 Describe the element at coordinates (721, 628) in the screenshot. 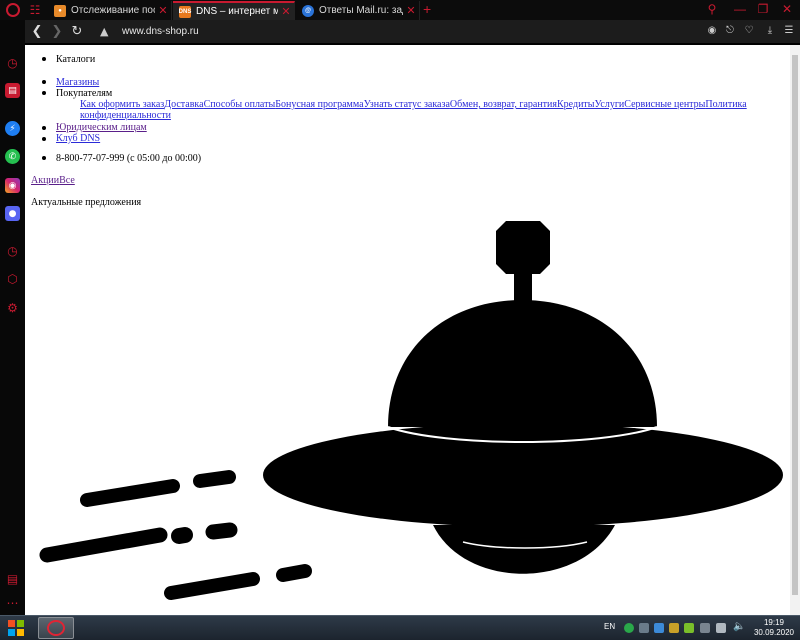

I see `signal-tray-icon` at that location.